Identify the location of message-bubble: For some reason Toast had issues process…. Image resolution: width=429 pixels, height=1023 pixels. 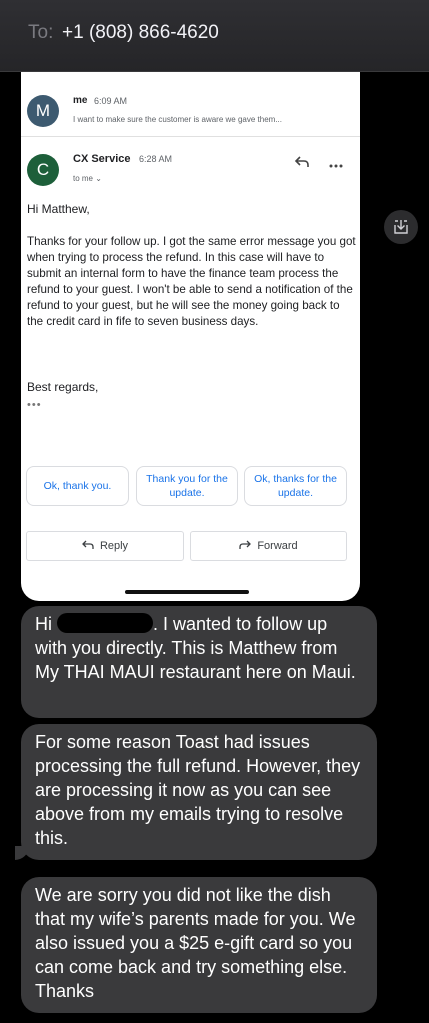
(199, 792).